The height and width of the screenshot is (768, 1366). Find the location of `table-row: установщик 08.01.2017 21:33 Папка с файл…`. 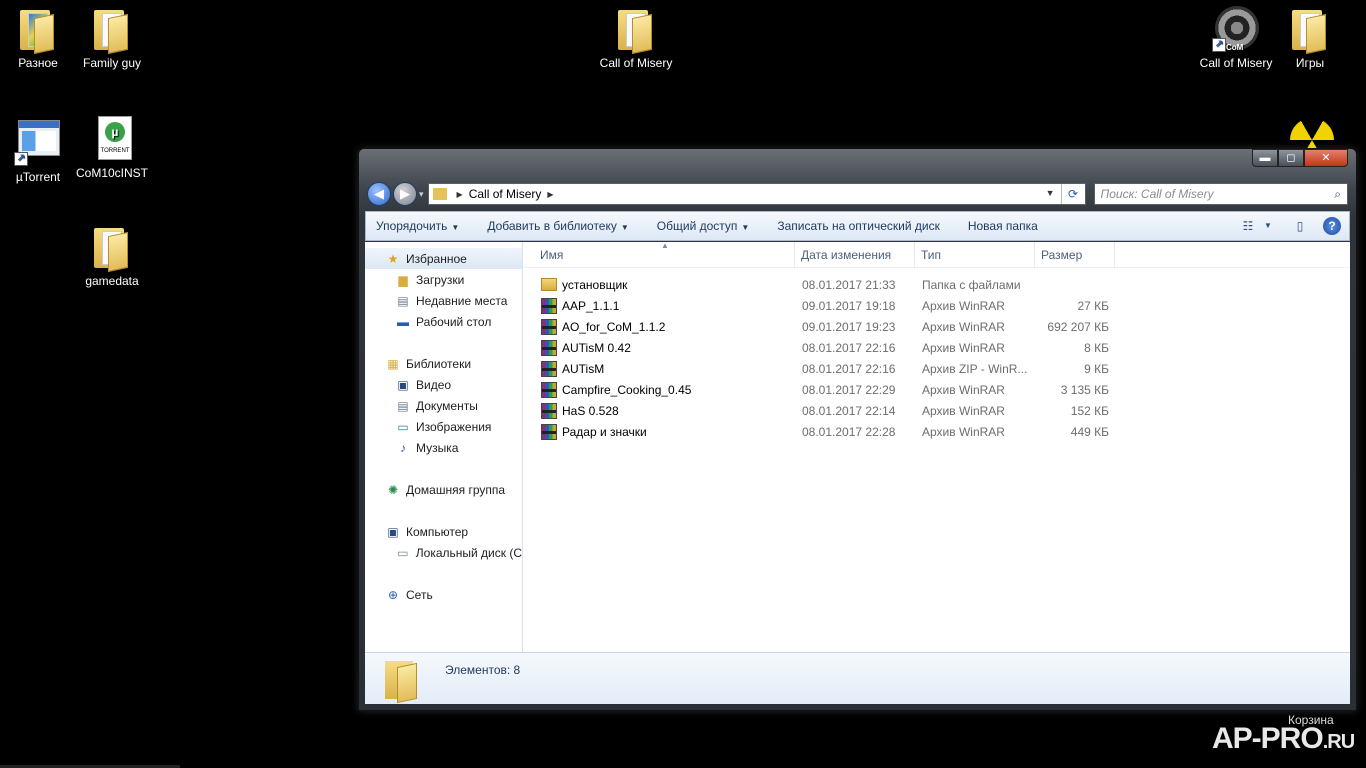

table-row: установщик 08.01.2017 21:33 Папка с файл… is located at coordinates (936, 284).